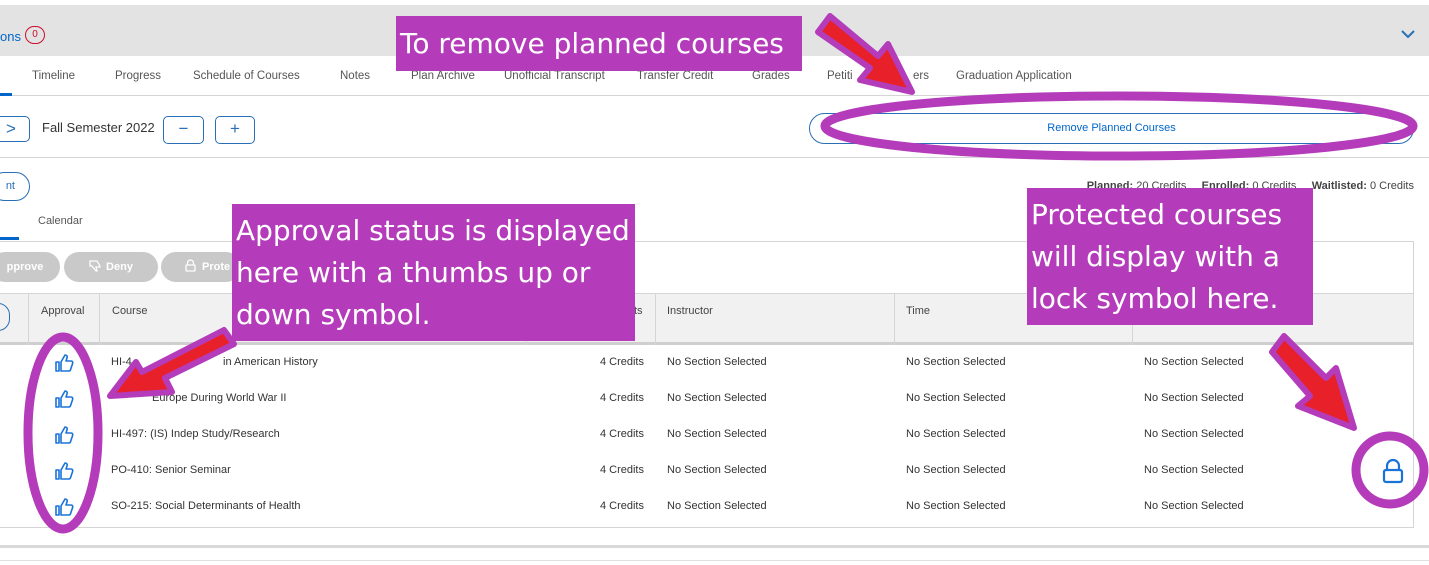 The image size is (1429, 565). What do you see at coordinates (1111, 128) in the screenshot?
I see `remove-planned-courses-button: Remove Planned Courses` at bounding box center [1111, 128].